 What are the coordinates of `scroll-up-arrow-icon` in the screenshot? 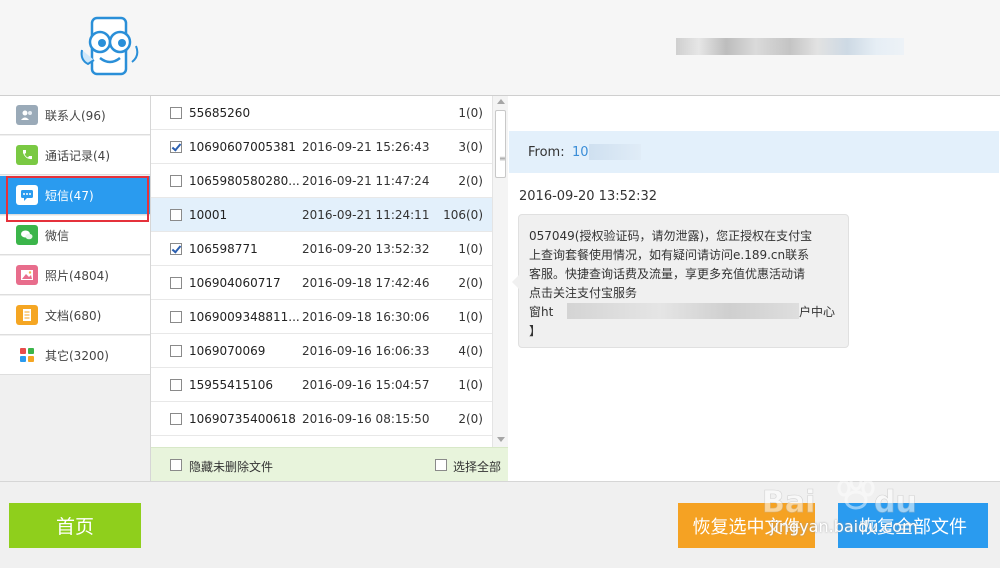 It's located at (501, 101).